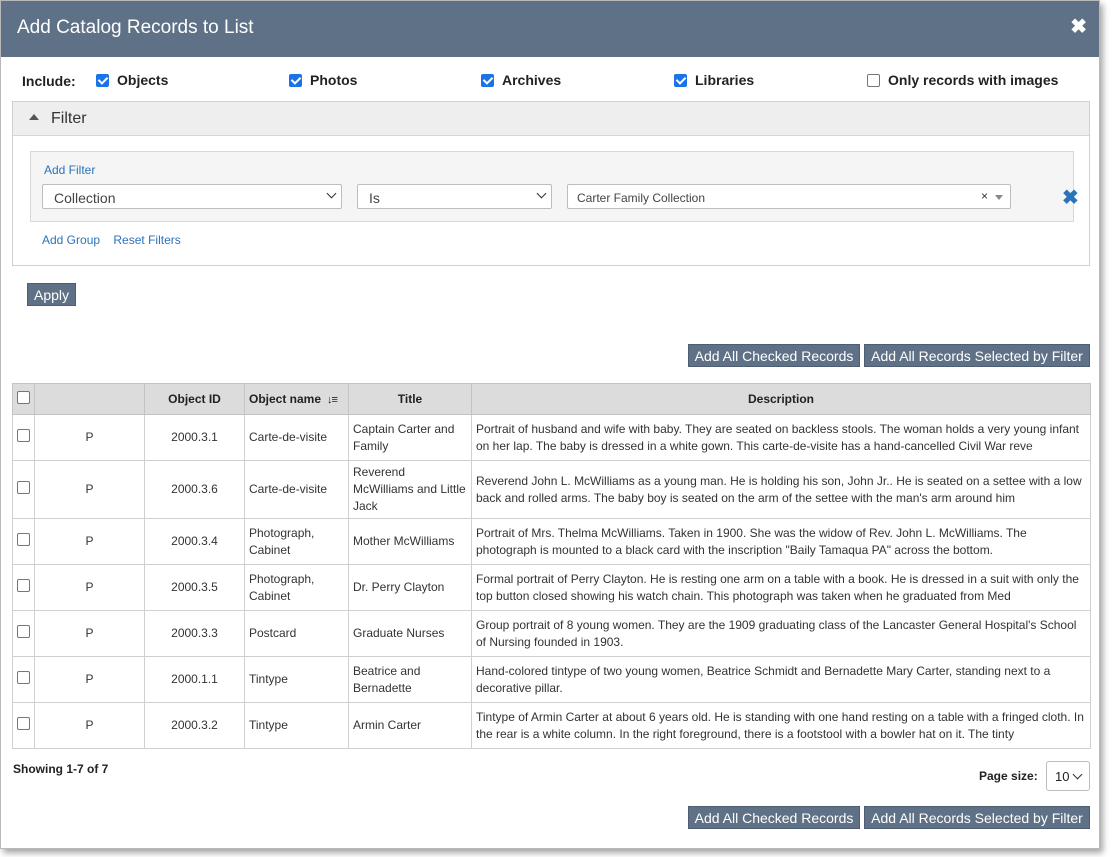 This screenshot has width=1112, height=857. What do you see at coordinates (454, 196) in the screenshot?
I see `filter-operator-select: Is` at bounding box center [454, 196].